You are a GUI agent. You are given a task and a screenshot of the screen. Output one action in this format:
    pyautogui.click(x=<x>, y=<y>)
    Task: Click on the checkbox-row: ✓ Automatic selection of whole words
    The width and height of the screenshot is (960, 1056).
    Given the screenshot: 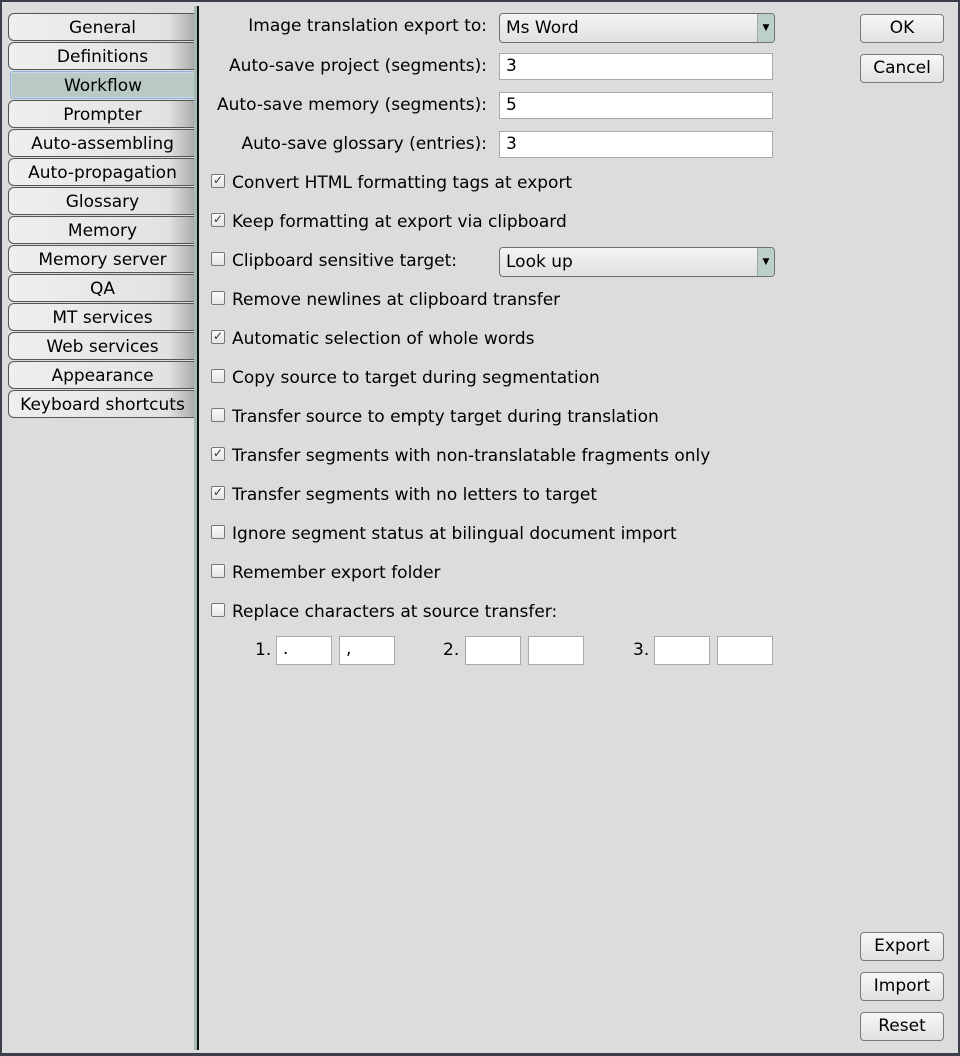 What is the action you would take?
    pyautogui.click(x=373, y=339)
    